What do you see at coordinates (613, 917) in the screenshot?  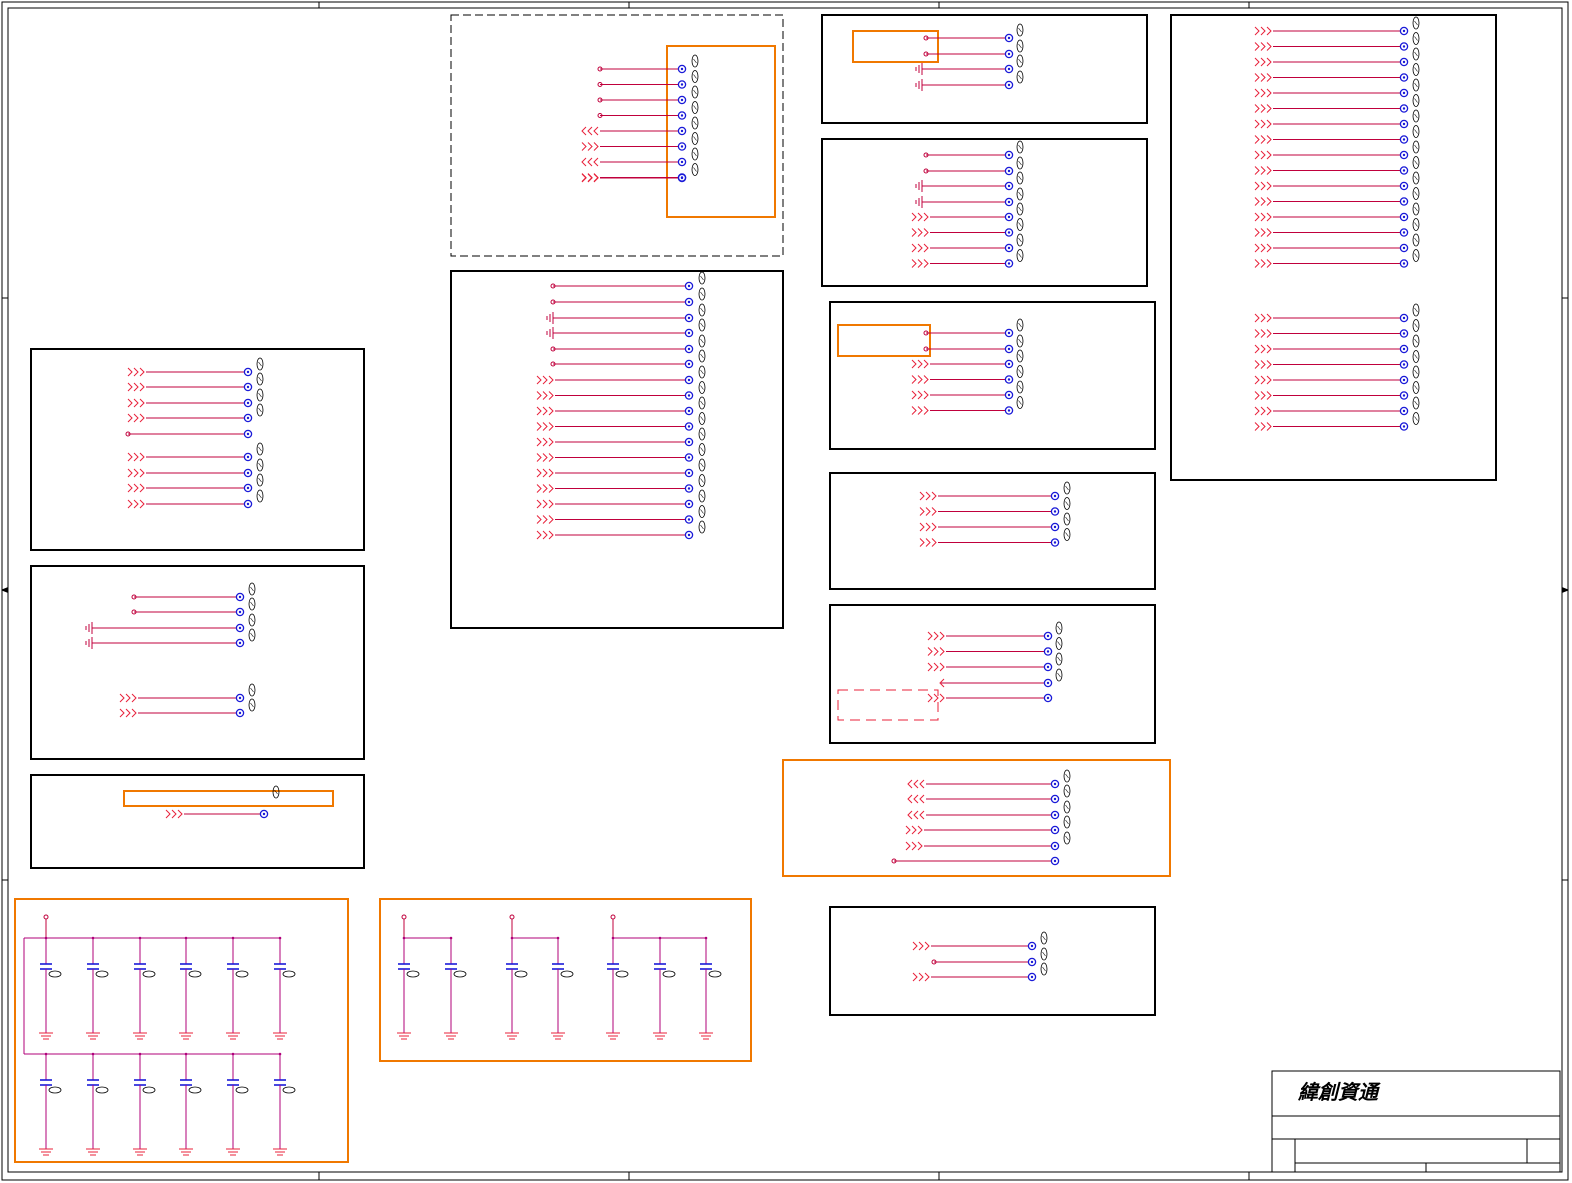 I see `power-port-icon` at bounding box center [613, 917].